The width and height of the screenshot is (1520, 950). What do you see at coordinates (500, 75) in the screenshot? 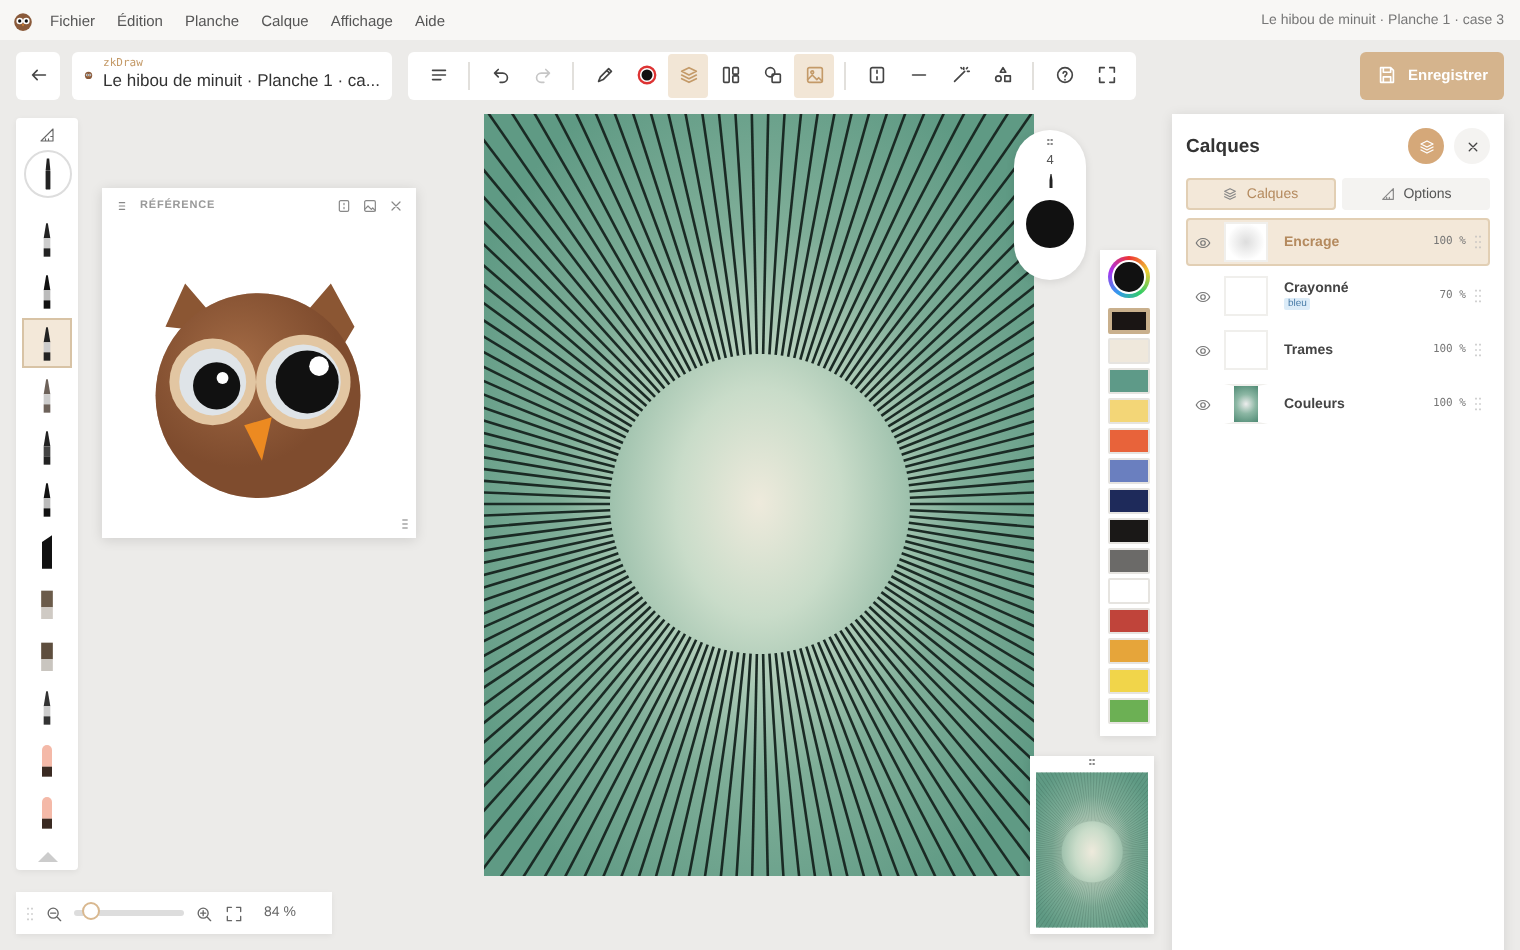
I see `undo-icon` at bounding box center [500, 75].